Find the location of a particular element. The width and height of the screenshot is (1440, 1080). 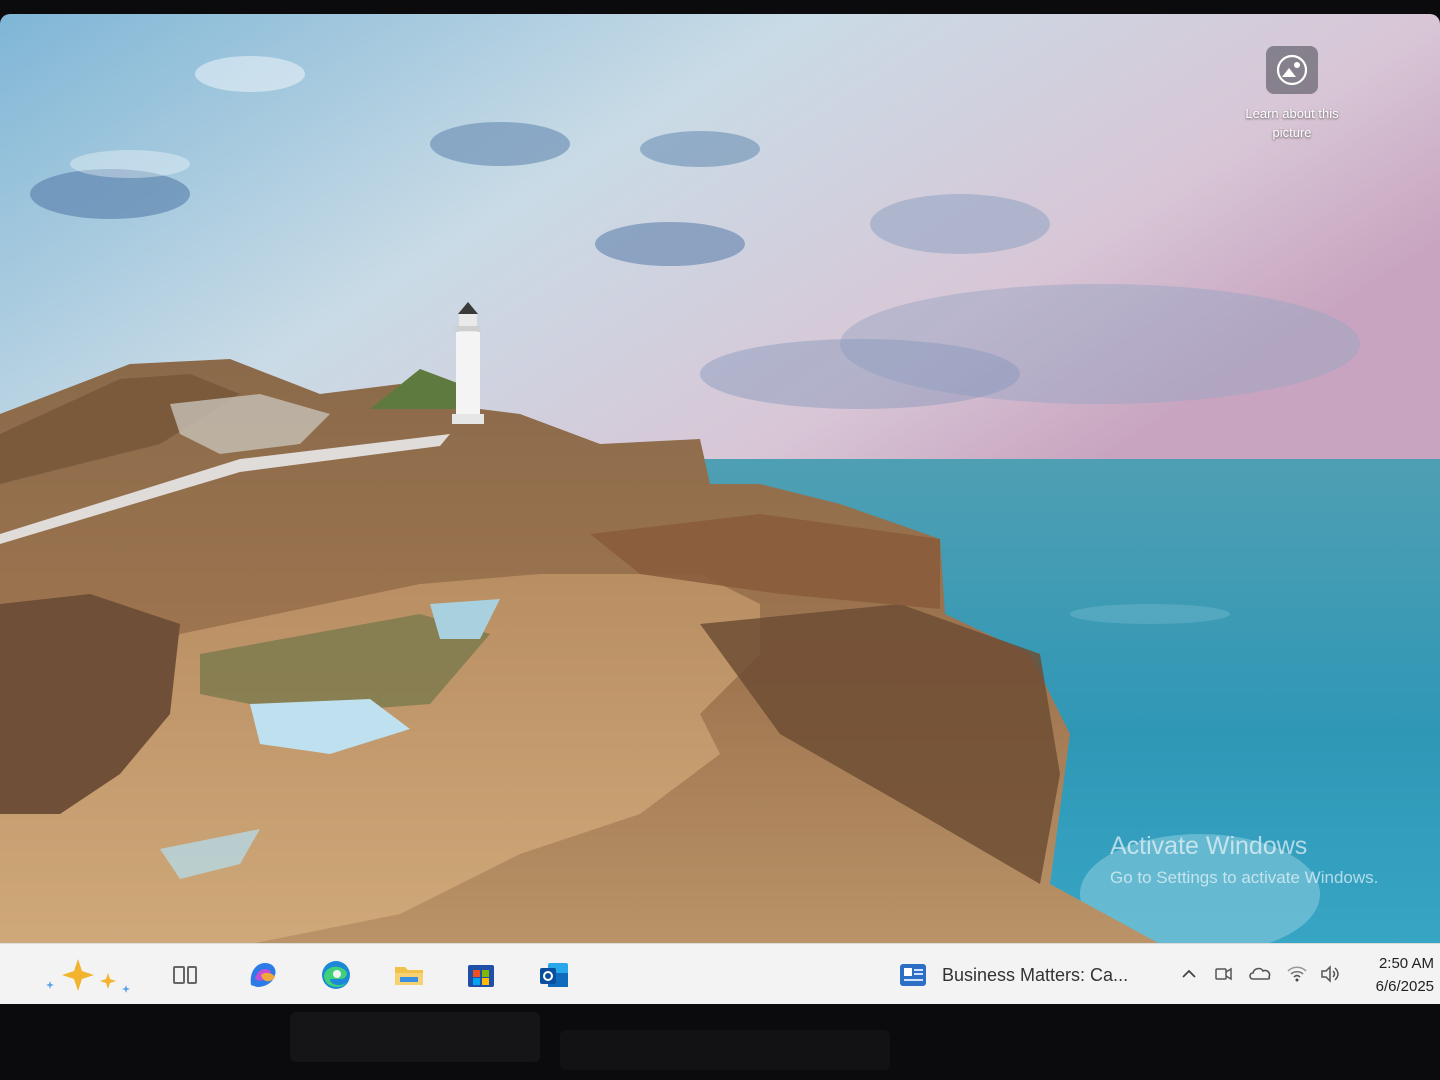

clock-date: 6/6/2025 is located at coordinates (1404, 986).